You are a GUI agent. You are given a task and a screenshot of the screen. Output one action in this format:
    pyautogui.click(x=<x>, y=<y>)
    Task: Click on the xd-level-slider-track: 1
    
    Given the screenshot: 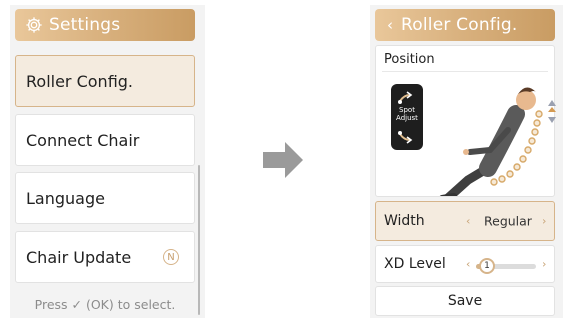 What is the action you would take?
    pyautogui.click(x=506, y=266)
    